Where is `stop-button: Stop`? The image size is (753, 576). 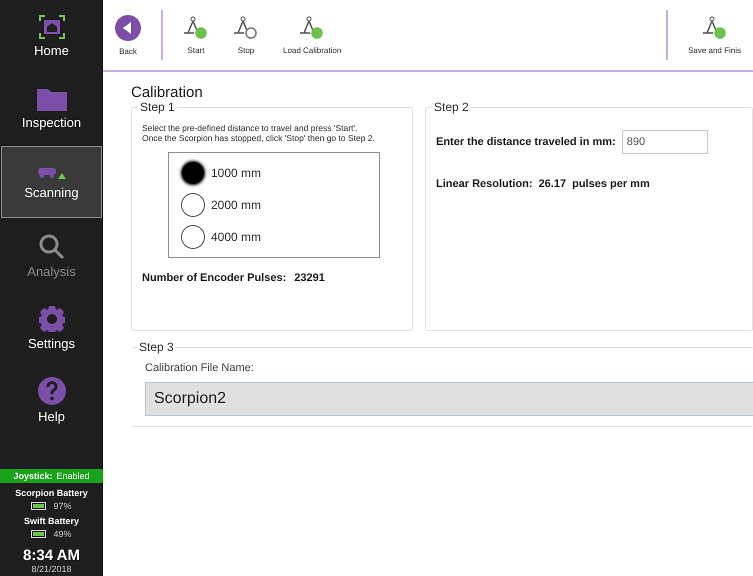 stop-button: Stop is located at coordinates (246, 35).